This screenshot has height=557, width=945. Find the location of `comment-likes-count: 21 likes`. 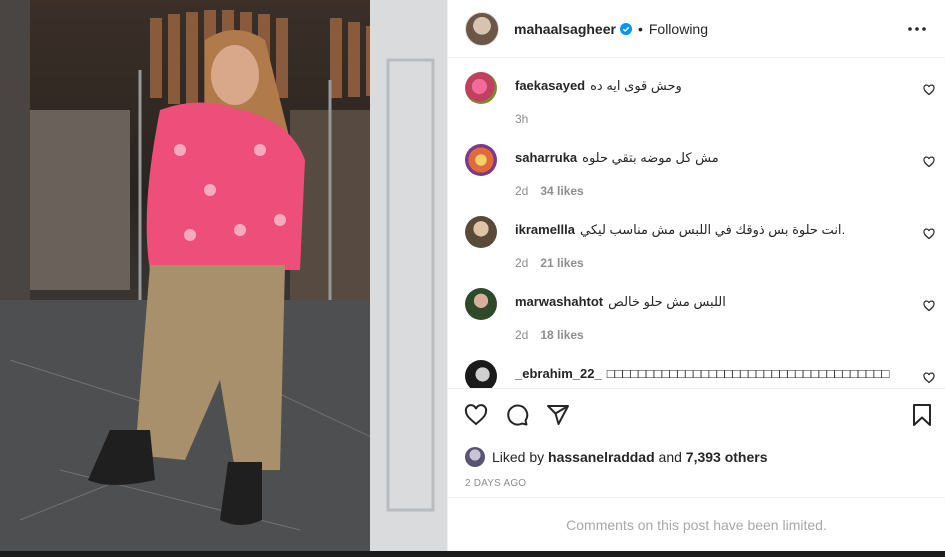

comment-likes-count: 21 likes is located at coordinates (561, 263).